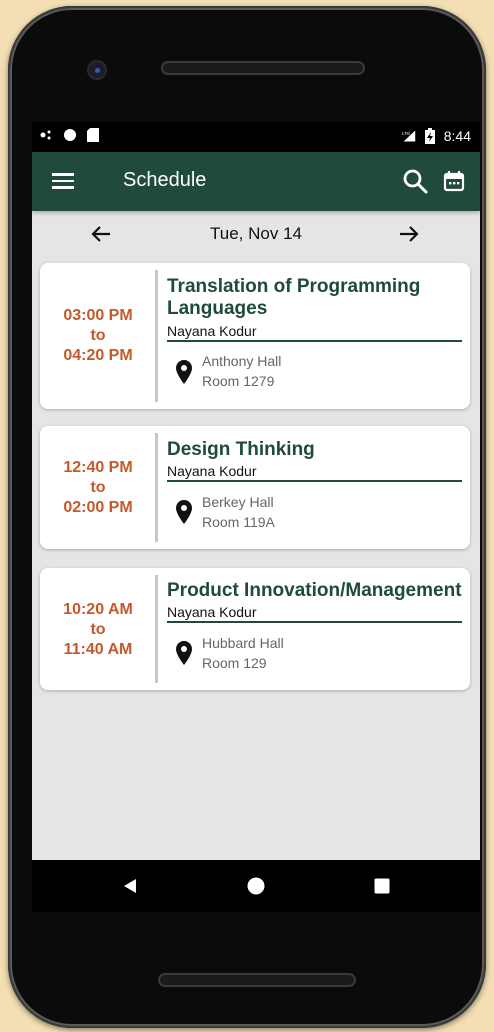 The image size is (494, 1032). What do you see at coordinates (382, 886) in the screenshot?
I see `nav-recents-icon` at bounding box center [382, 886].